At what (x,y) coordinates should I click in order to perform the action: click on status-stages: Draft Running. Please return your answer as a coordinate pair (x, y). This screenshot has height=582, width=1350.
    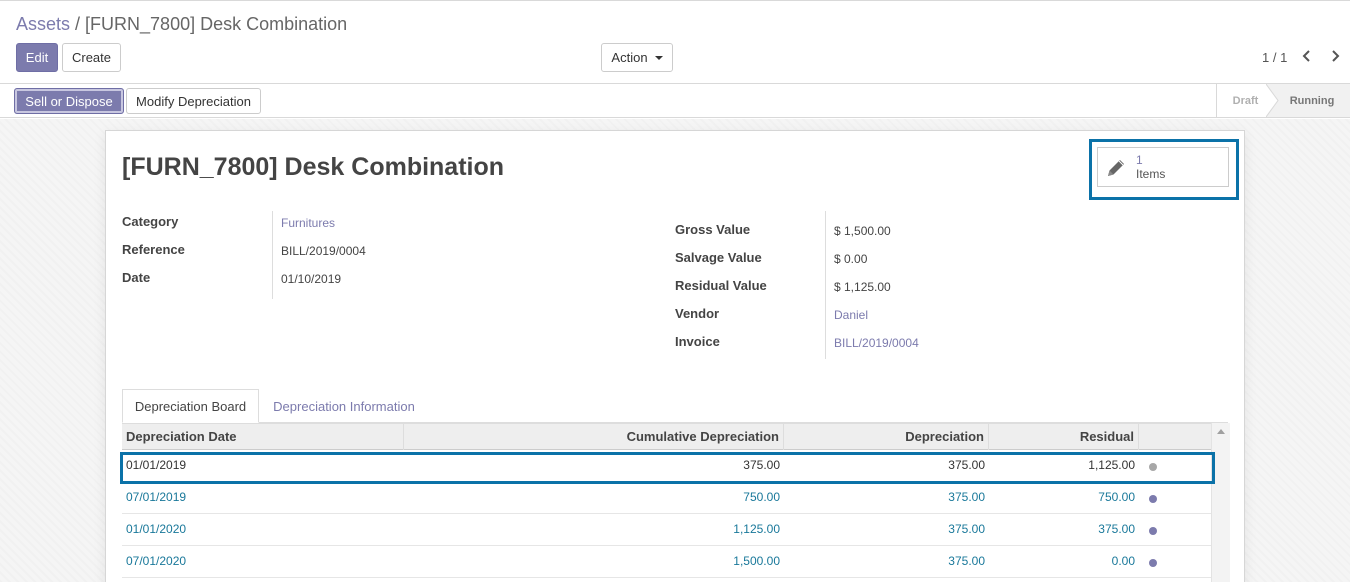
    Looking at the image, I should click on (1283, 100).